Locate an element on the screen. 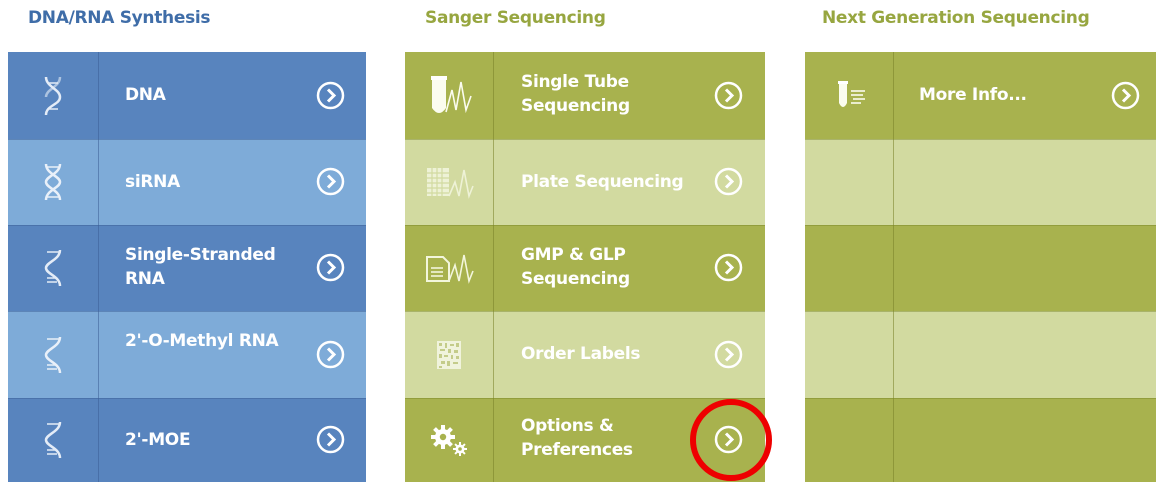 This screenshot has width=1156, height=485. menu-label-dna: DNA is located at coordinates (145, 95).